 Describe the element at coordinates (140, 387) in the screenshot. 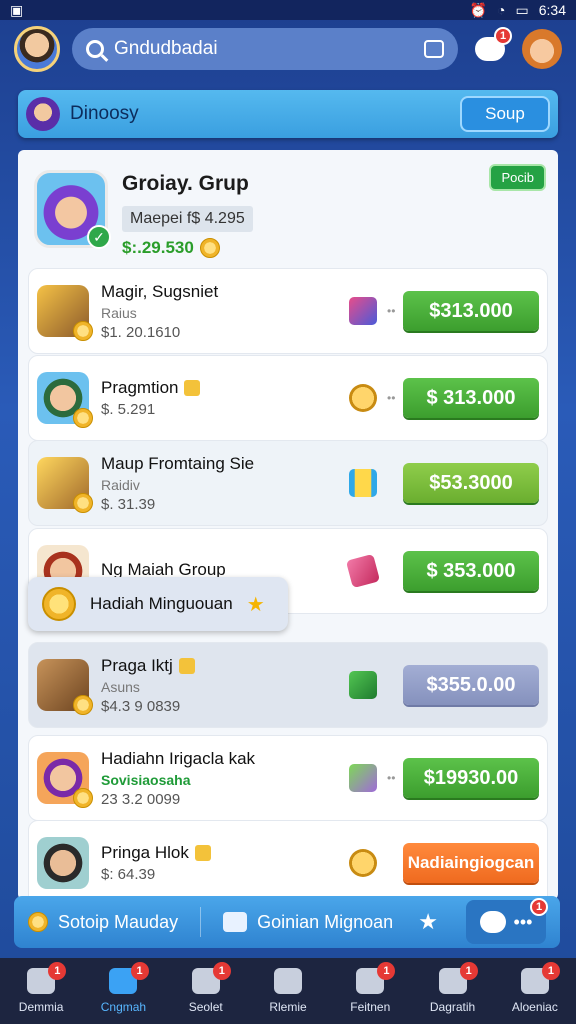

I see `item-name: Pragmtion` at that location.